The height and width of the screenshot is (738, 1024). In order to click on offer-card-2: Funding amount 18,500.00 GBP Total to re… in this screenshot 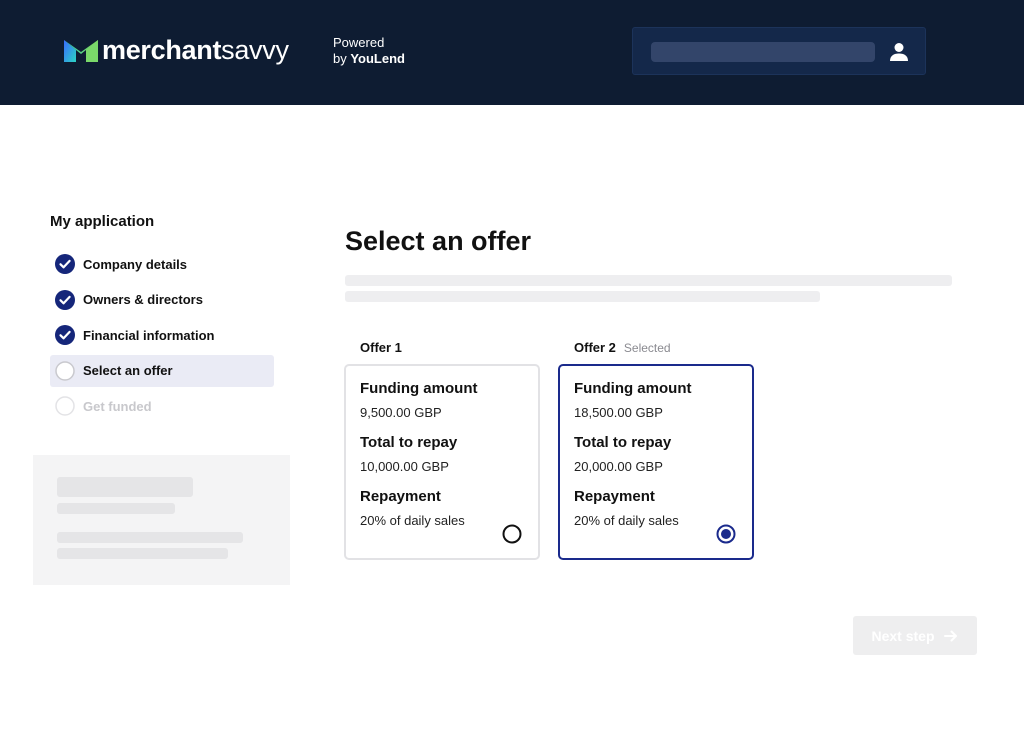, I will do `click(656, 462)`.